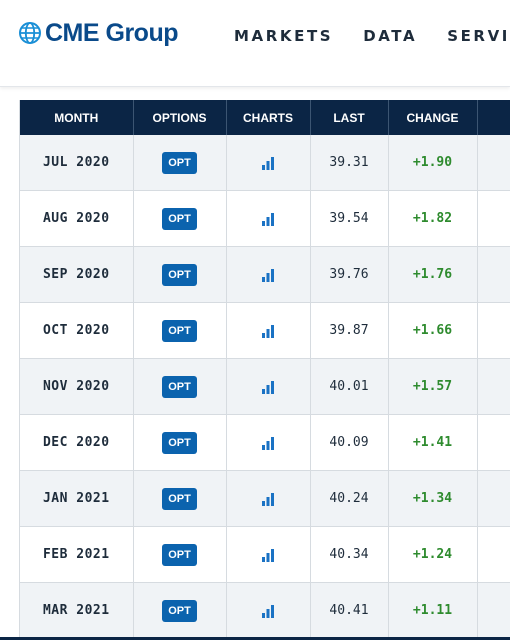 The height and width of the screenshot is (640, 510). I want to click on change-cell: +1.57, so click(433, 386).